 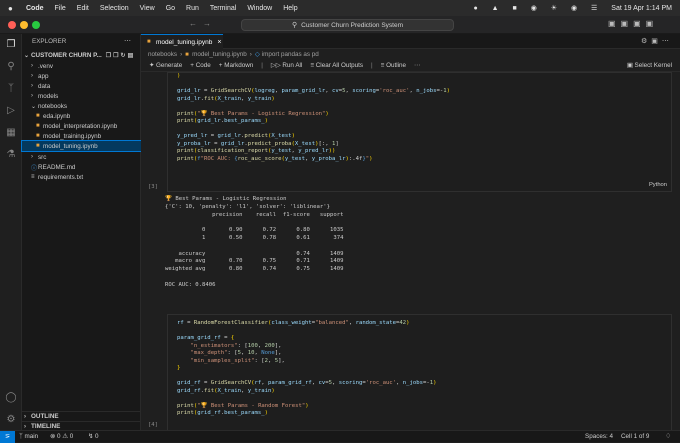 I want to click on notebook-icon: ■, so click(x=38, y=116).